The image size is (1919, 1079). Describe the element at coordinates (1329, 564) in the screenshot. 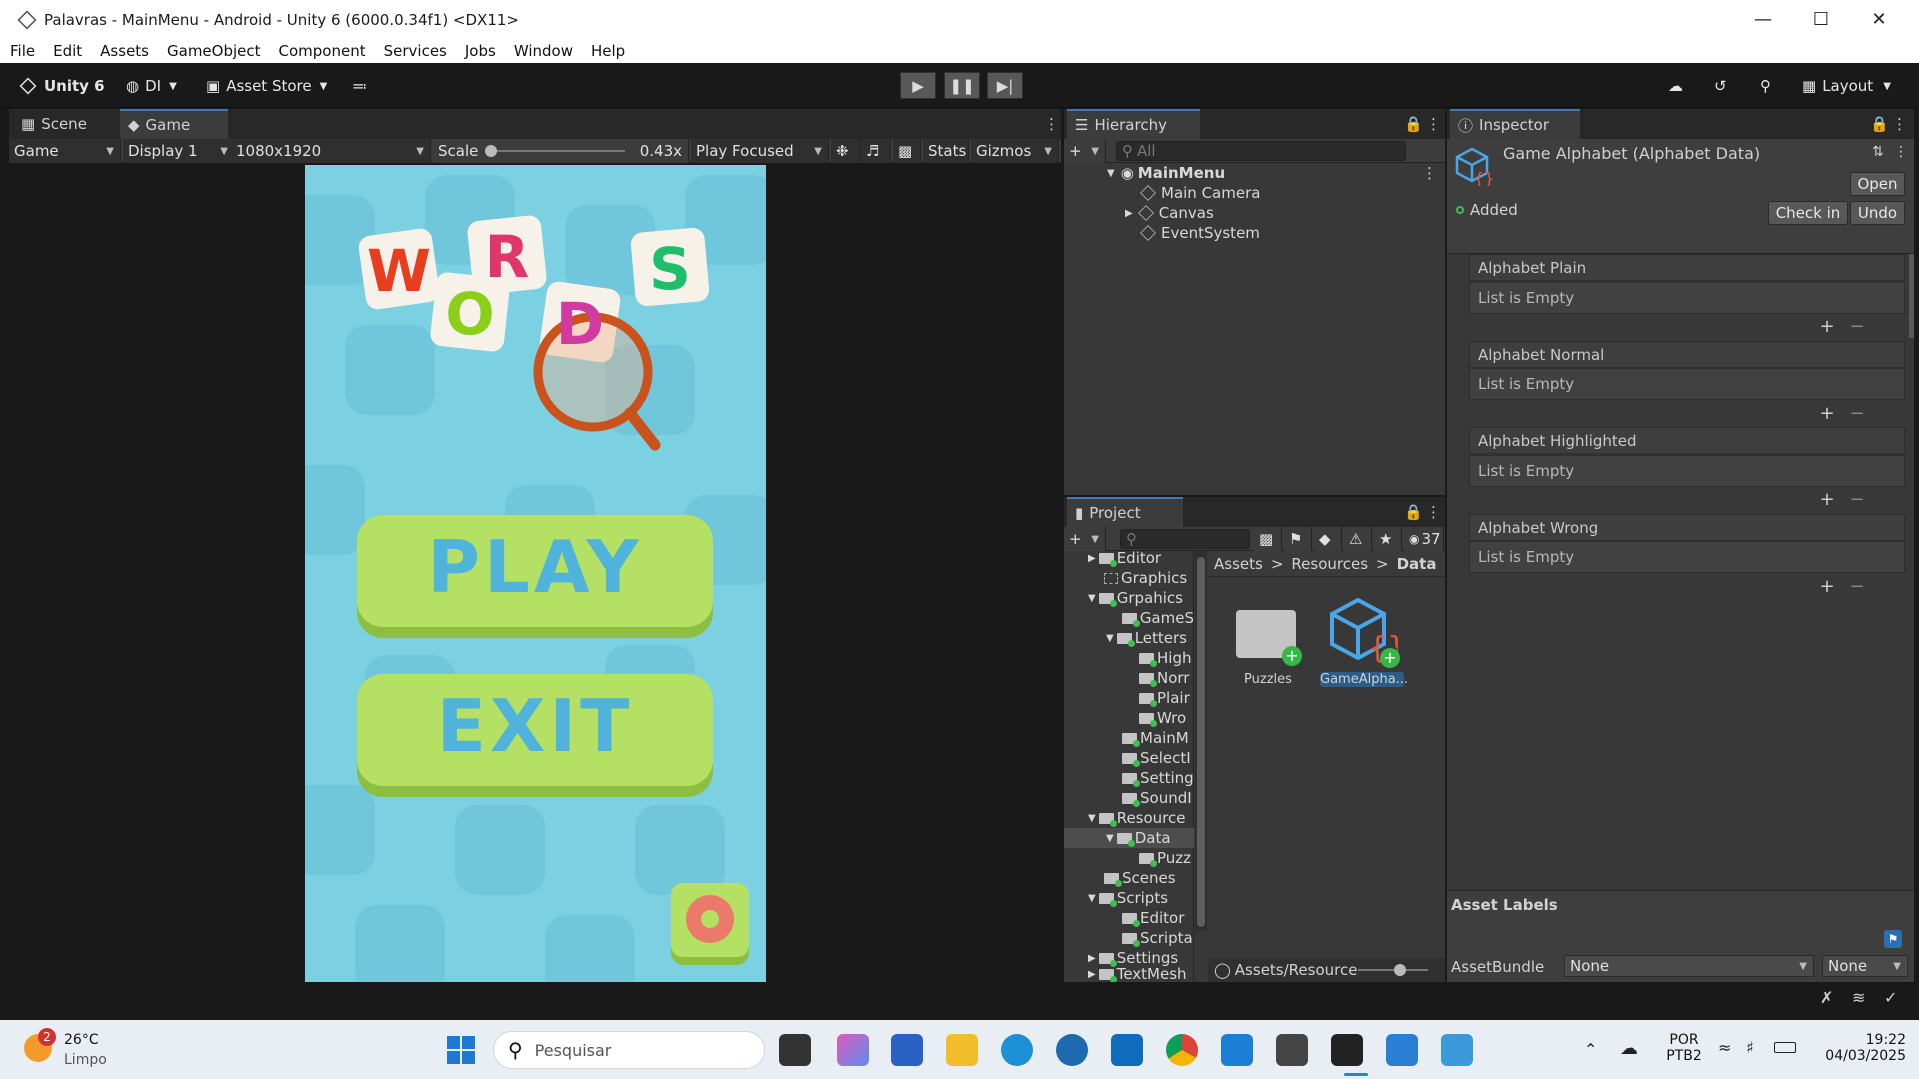

I see `breadcrumb-resources: Resources` at that location.